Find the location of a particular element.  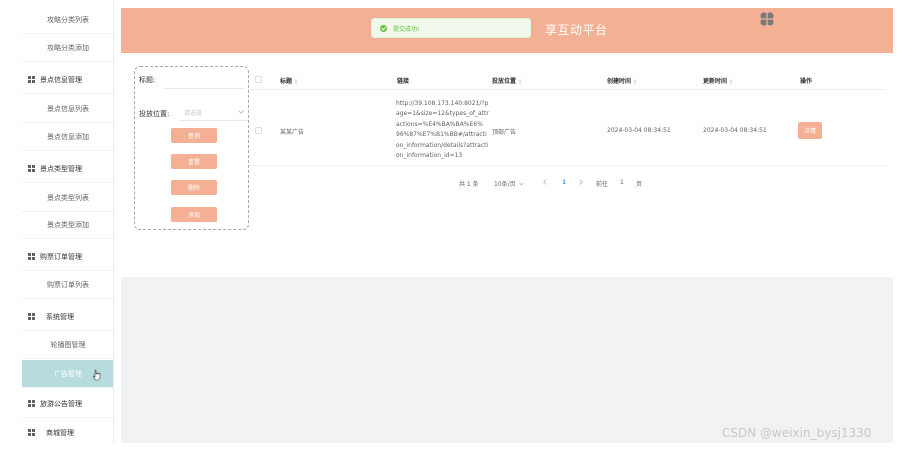

column-header-label: 操作 is located at coordinates (806, 81).